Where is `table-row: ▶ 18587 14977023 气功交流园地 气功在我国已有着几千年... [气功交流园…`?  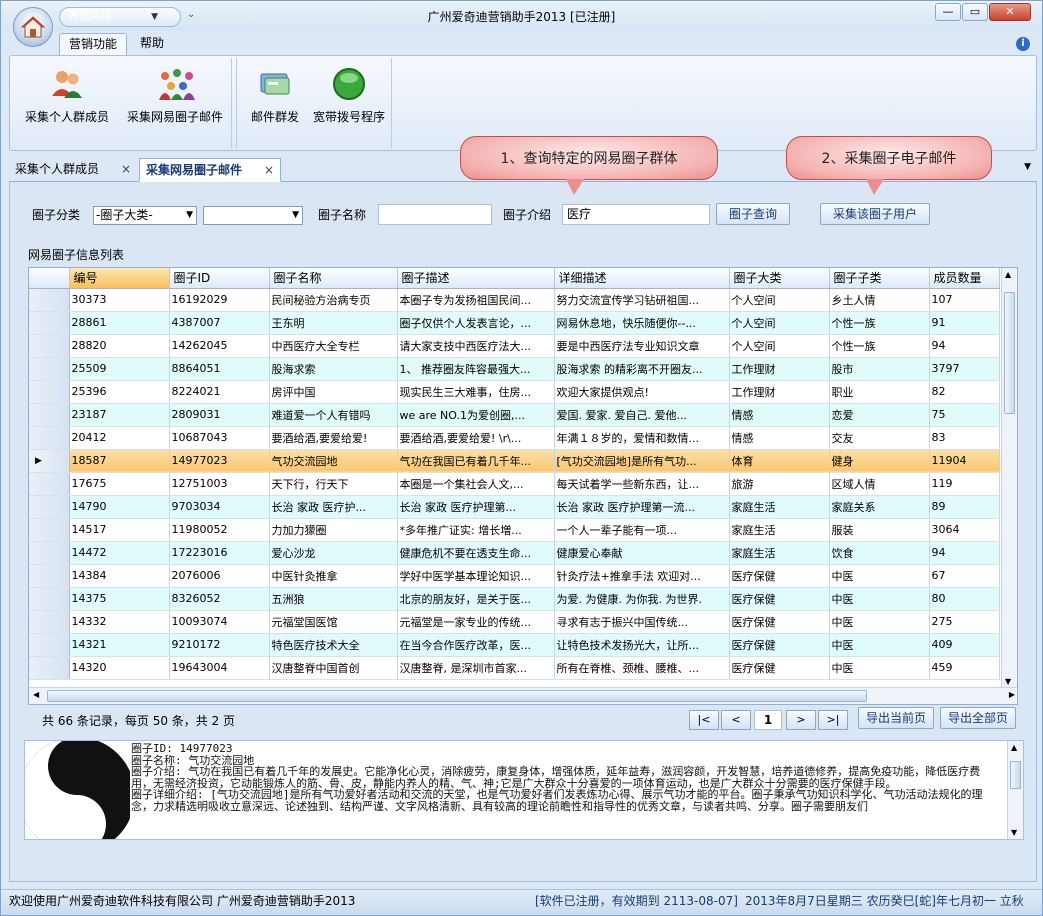 table-row: ▶ 18587 14977023 气功交流园地 气功在我国已有着几千年... [气功交流园… is located at coordinates (514, 461).